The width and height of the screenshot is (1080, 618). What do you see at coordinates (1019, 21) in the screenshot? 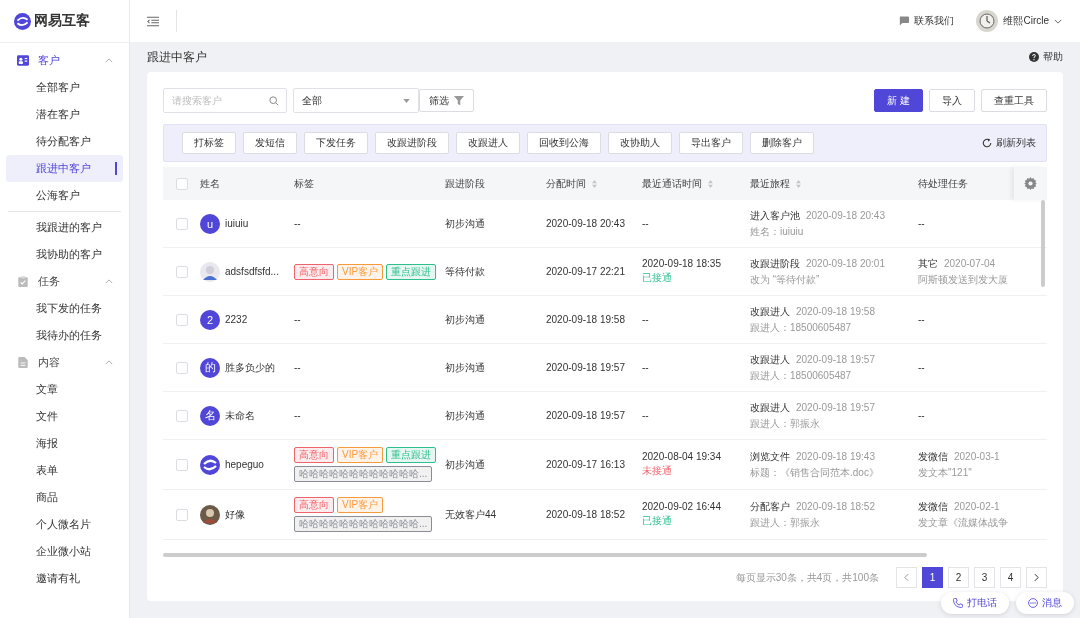
I see `user-menu: 维熙Circle` at bounding box center [1019, 21].